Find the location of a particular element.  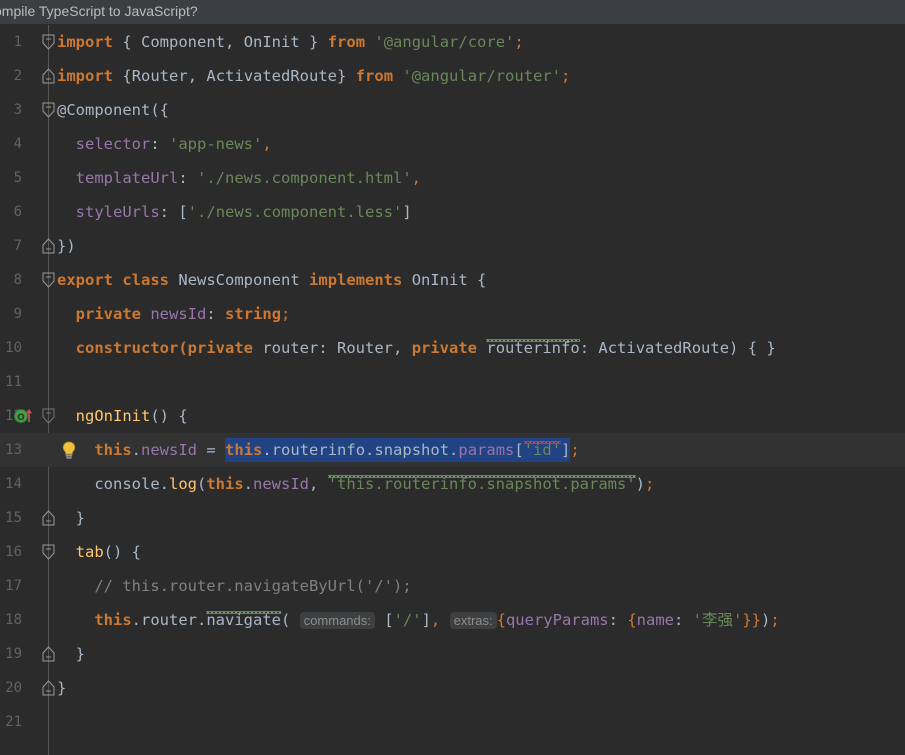

implements-method-icon: O is located at coordinates (25, 416).